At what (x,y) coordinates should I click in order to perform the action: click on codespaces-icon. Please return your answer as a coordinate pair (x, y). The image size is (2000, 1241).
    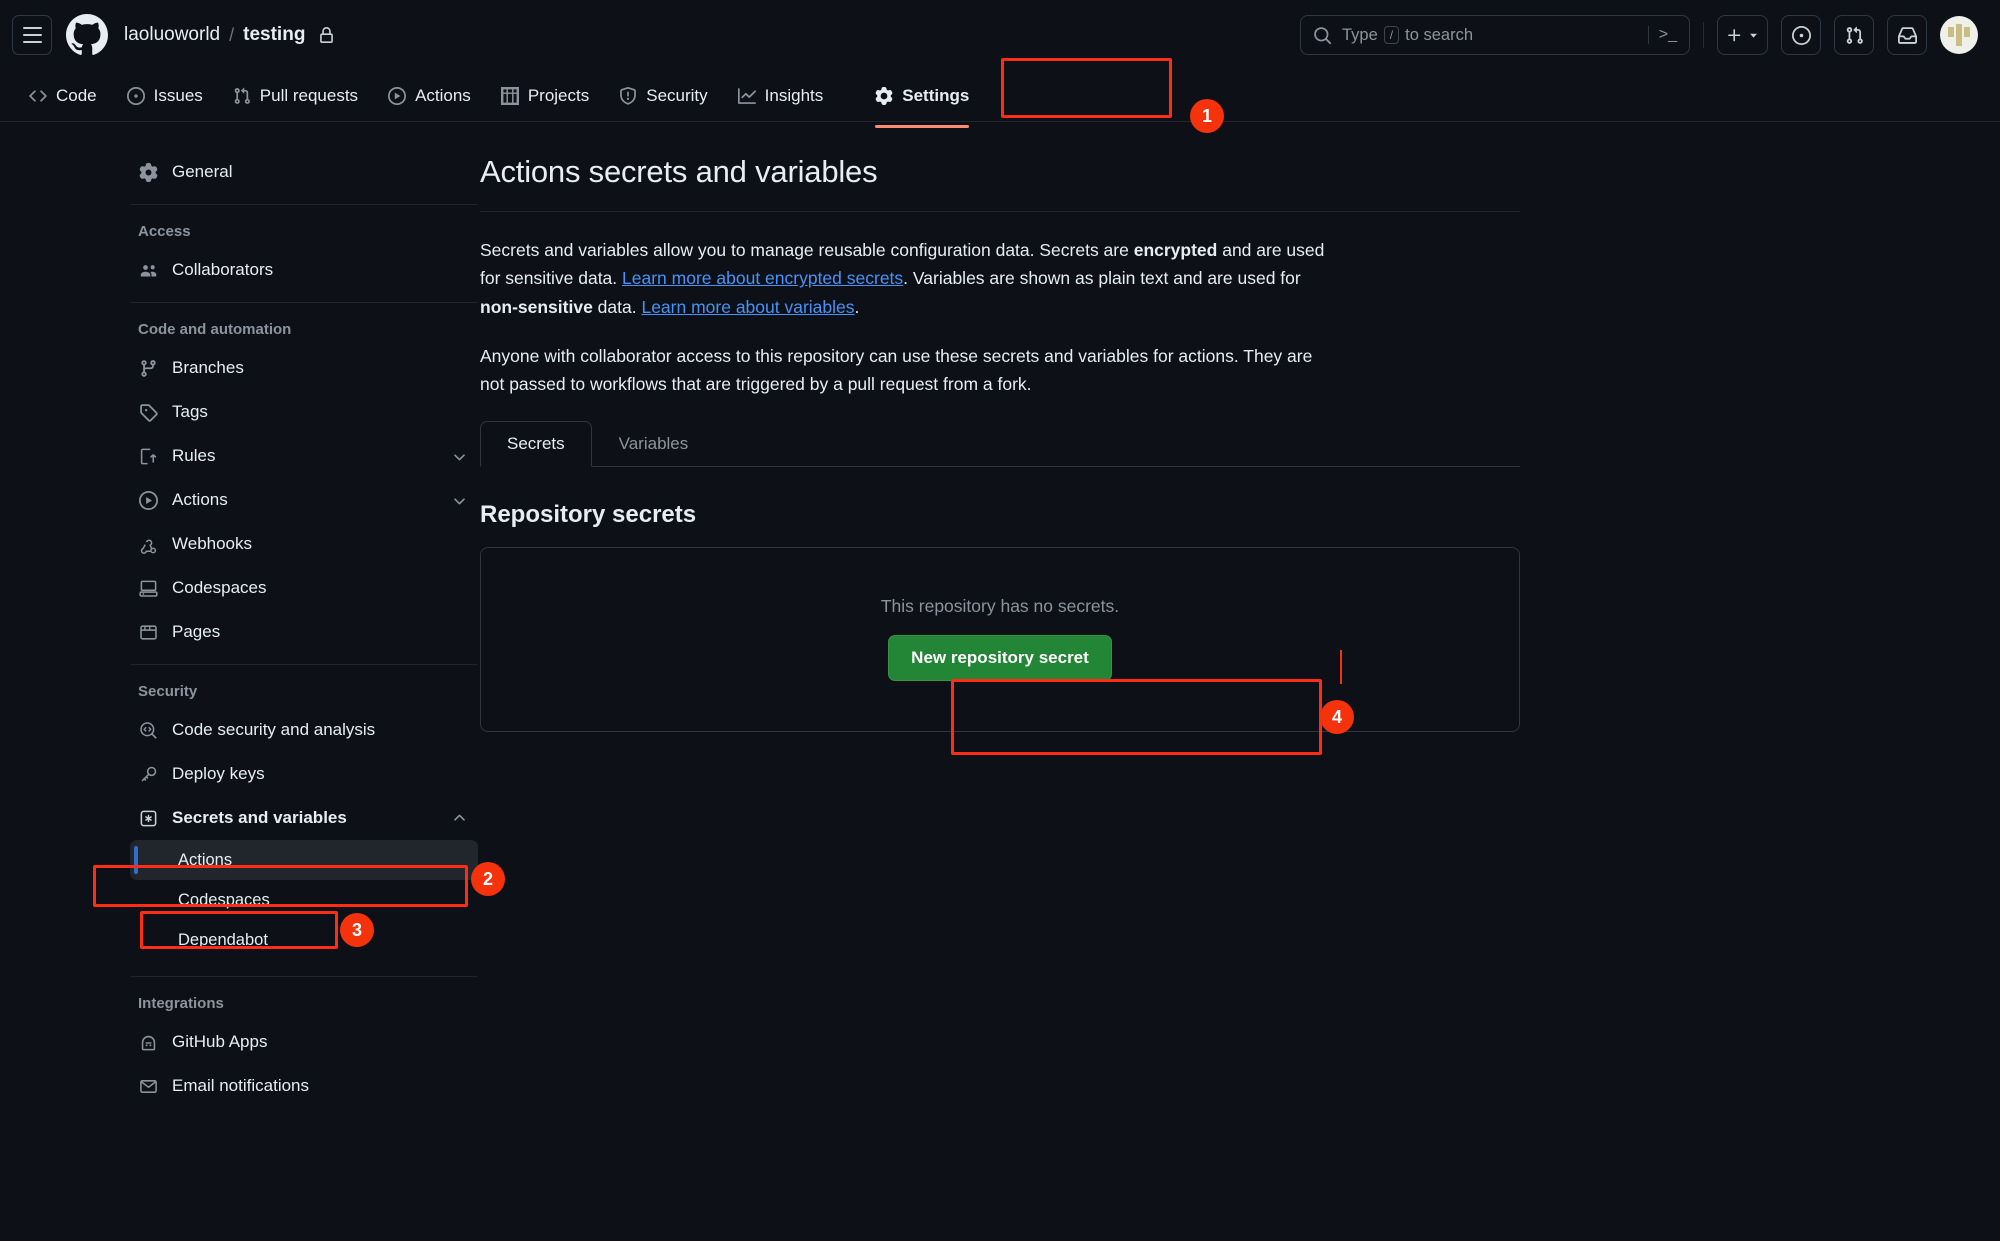
    Looking at the image, I should click on (148, 588).